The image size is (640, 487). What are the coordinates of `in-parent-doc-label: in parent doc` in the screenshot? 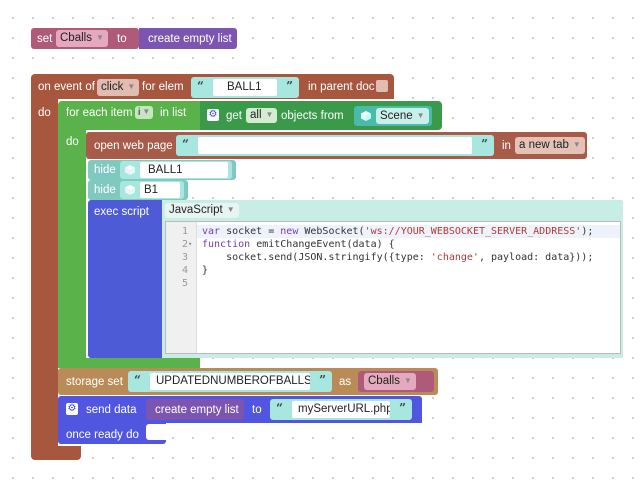 It's located at (341, 87).